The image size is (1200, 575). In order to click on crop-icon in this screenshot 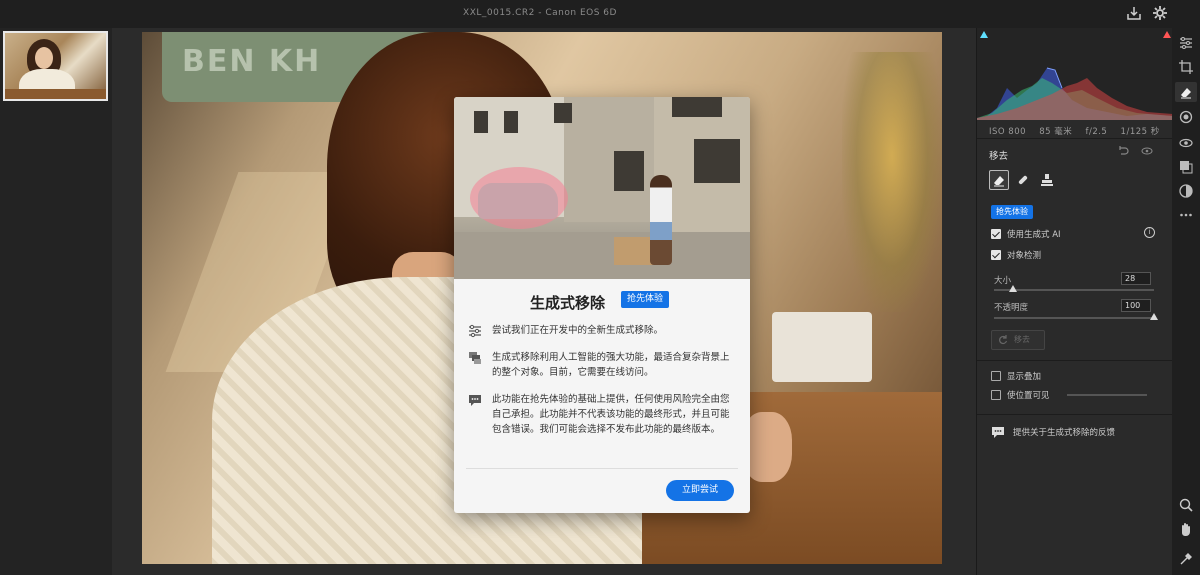, I will do `click(1186, 67)`.